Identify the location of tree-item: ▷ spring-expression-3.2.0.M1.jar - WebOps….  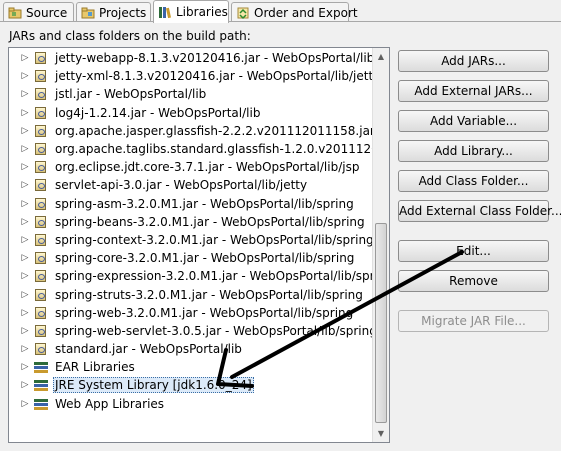
(190, 276).